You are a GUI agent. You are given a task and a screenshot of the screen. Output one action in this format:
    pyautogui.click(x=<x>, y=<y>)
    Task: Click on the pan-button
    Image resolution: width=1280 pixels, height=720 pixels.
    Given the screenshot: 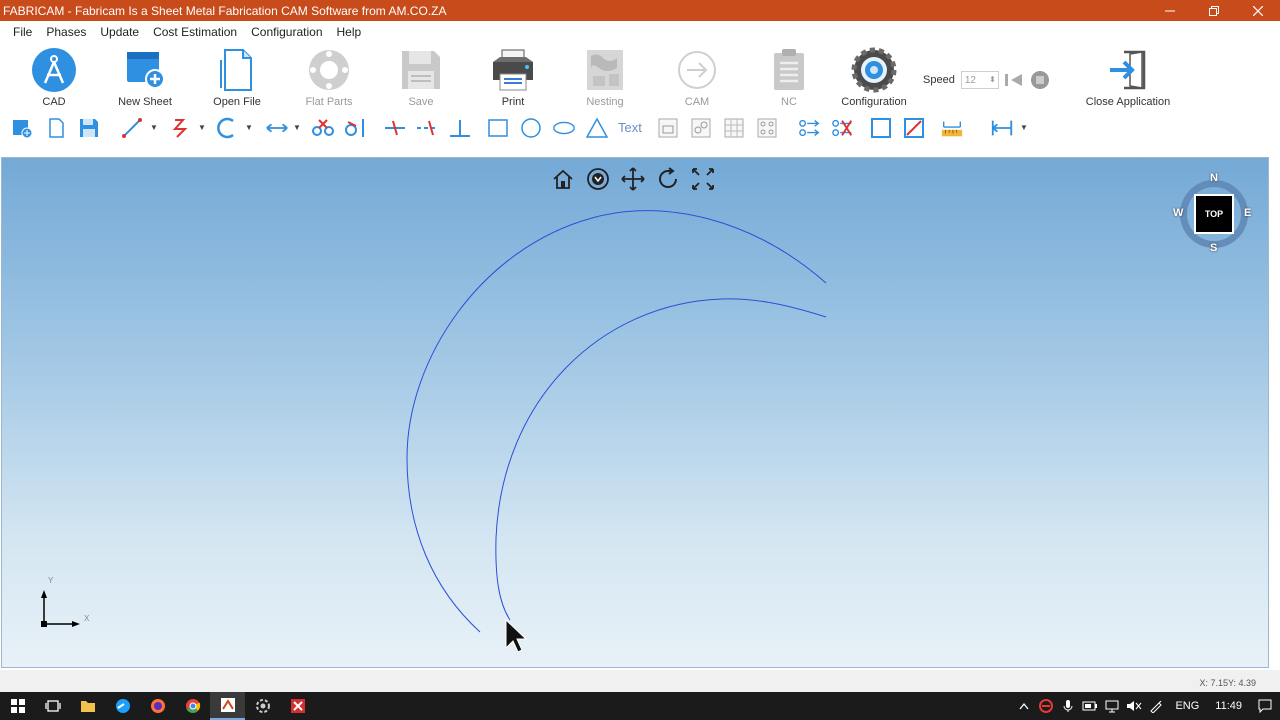 What is the action you would take?
    pyautogui.click(x=633, y=179)
    